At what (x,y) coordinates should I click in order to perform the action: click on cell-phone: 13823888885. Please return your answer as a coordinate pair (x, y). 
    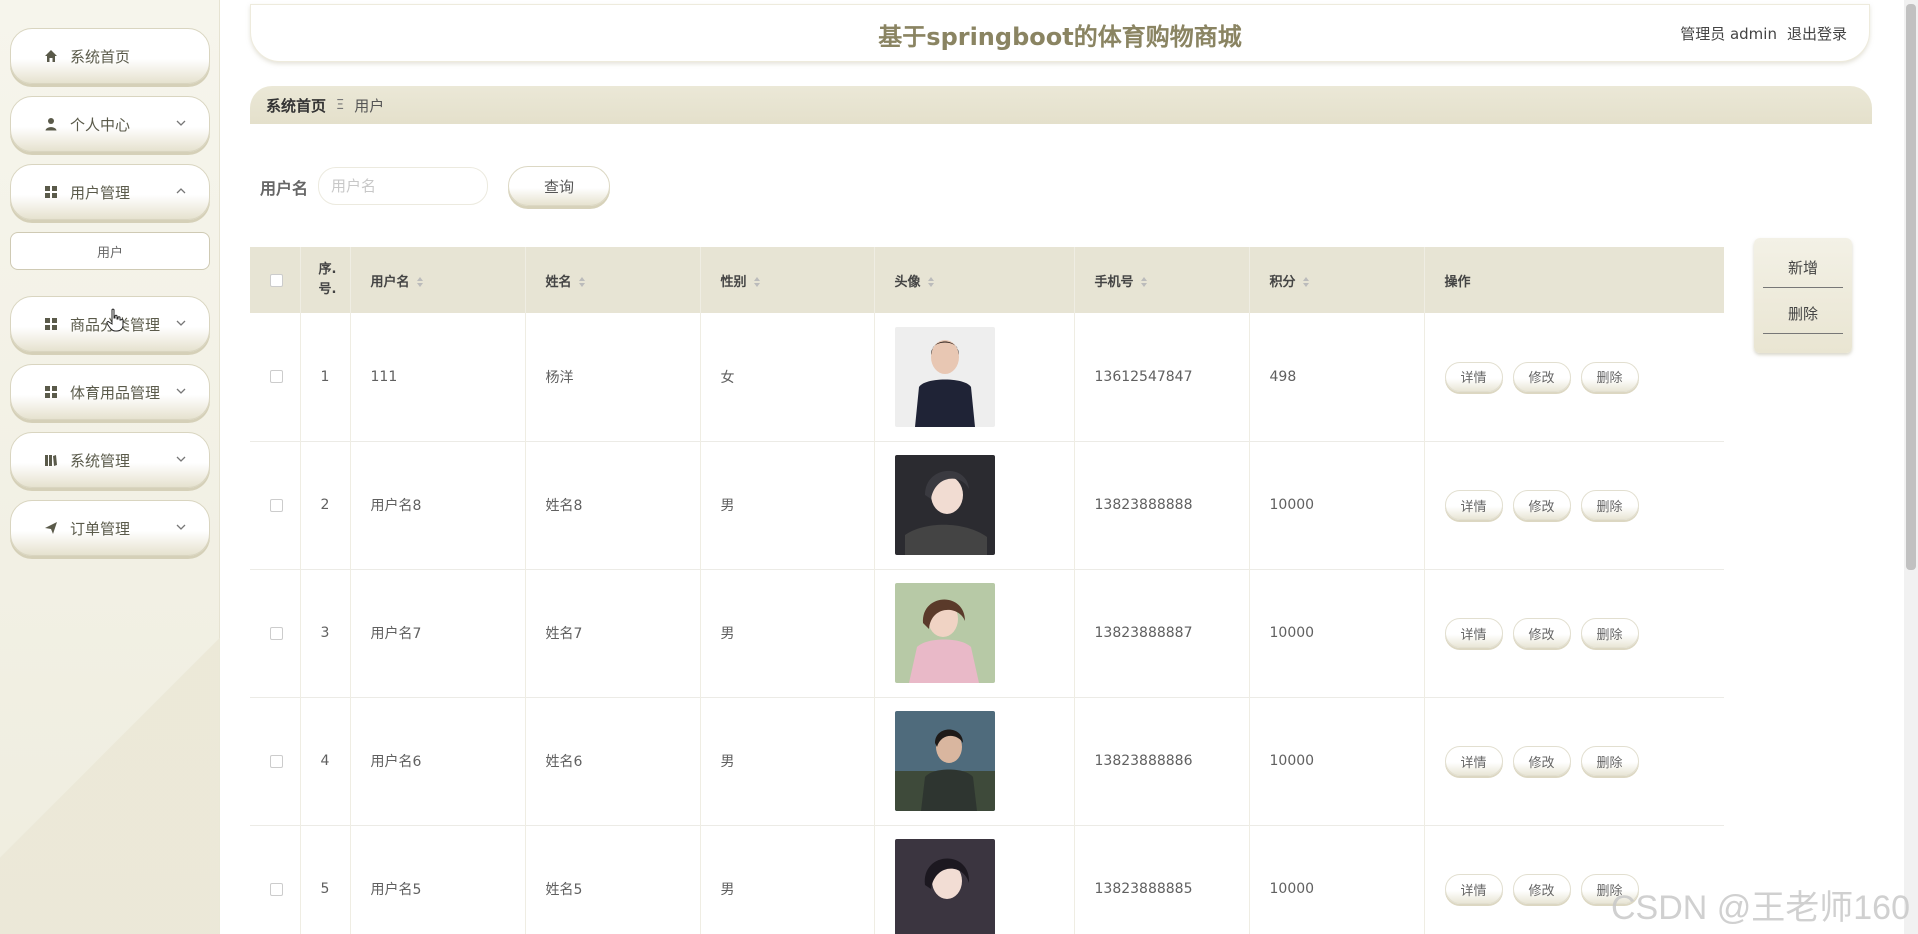
    Looking at the image, I should click on (1162, 879).